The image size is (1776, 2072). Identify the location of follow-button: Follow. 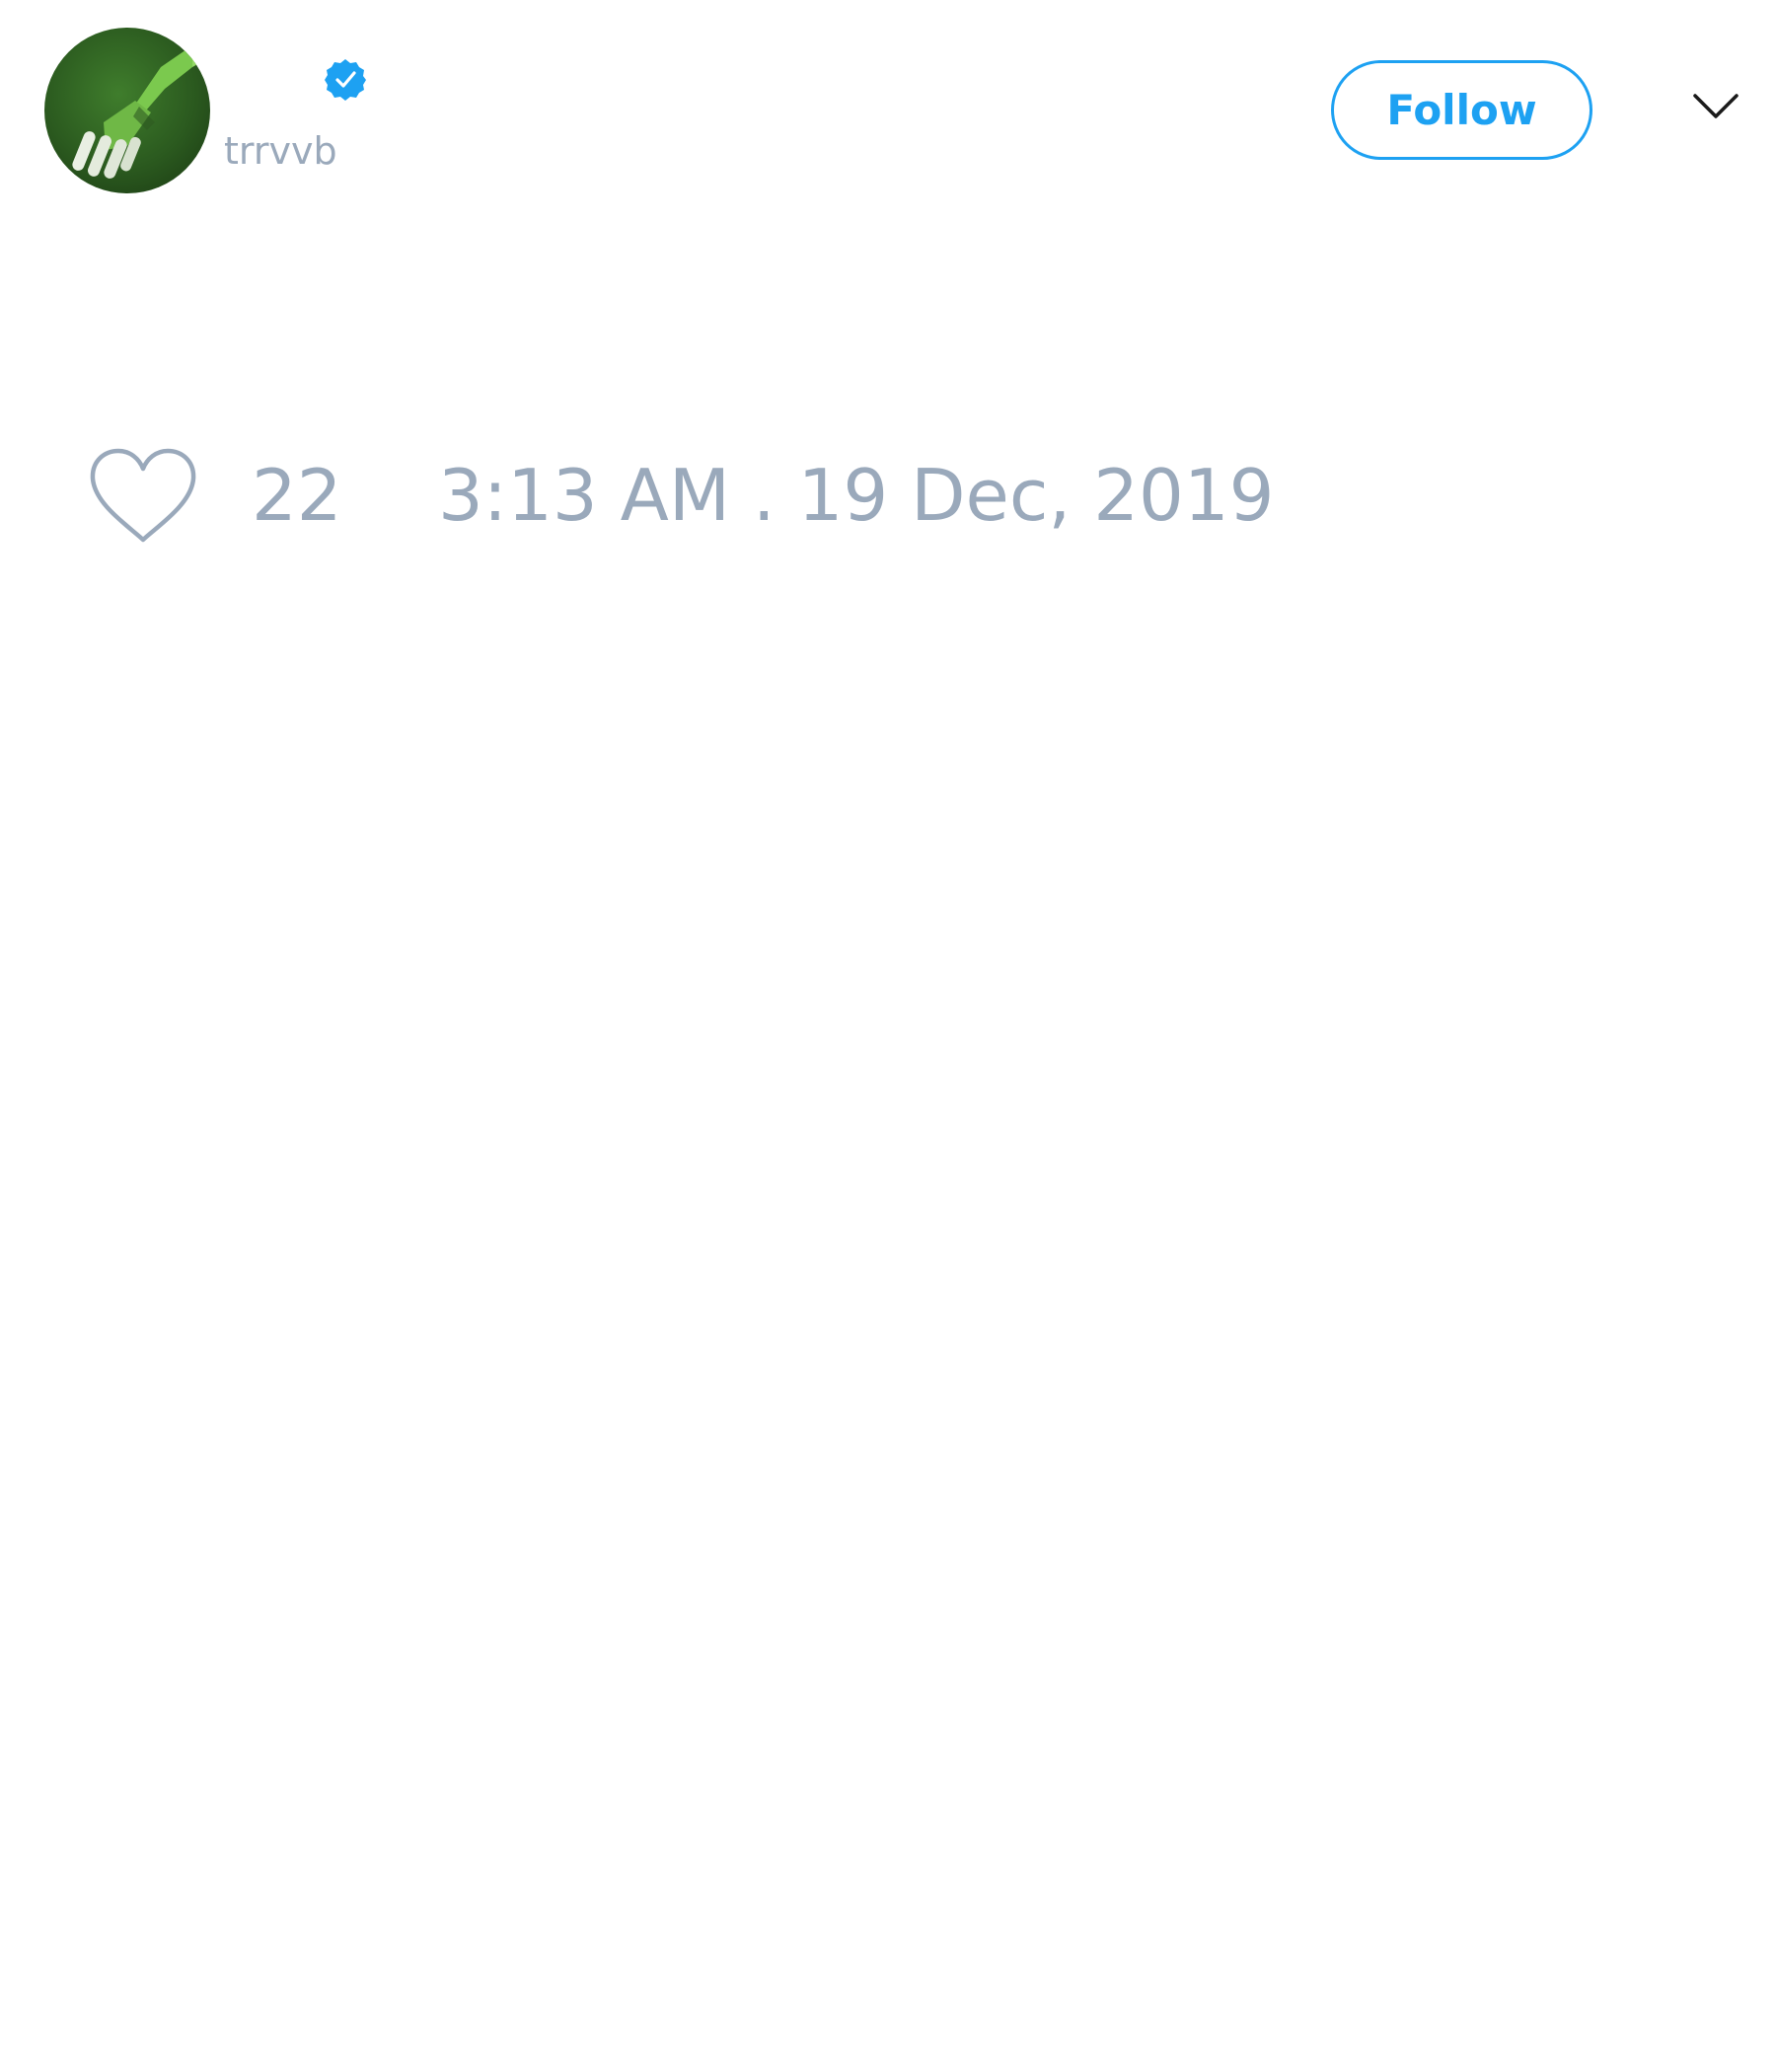
(1462, 110).